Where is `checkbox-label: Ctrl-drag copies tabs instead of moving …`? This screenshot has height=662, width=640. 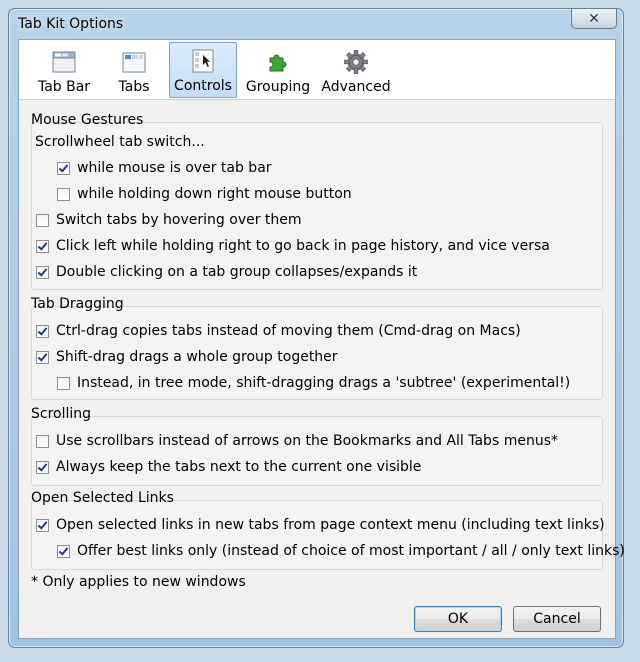
checkbox-label: Ctrl-drag copies tabs instead of moving … is located at coordinates (288, 331).